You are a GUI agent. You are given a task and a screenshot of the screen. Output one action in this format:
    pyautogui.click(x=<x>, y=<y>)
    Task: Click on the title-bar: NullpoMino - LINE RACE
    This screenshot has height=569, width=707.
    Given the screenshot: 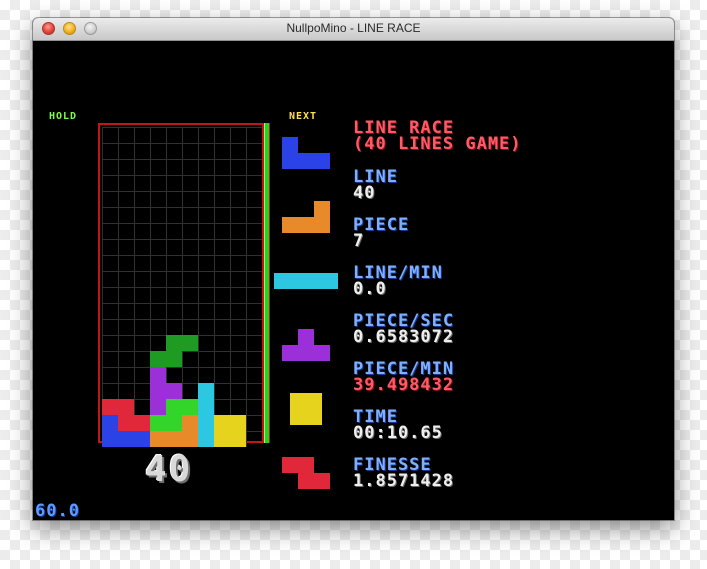 What is the action you would take?
    pyautogui.click(x=353, y=29)
    